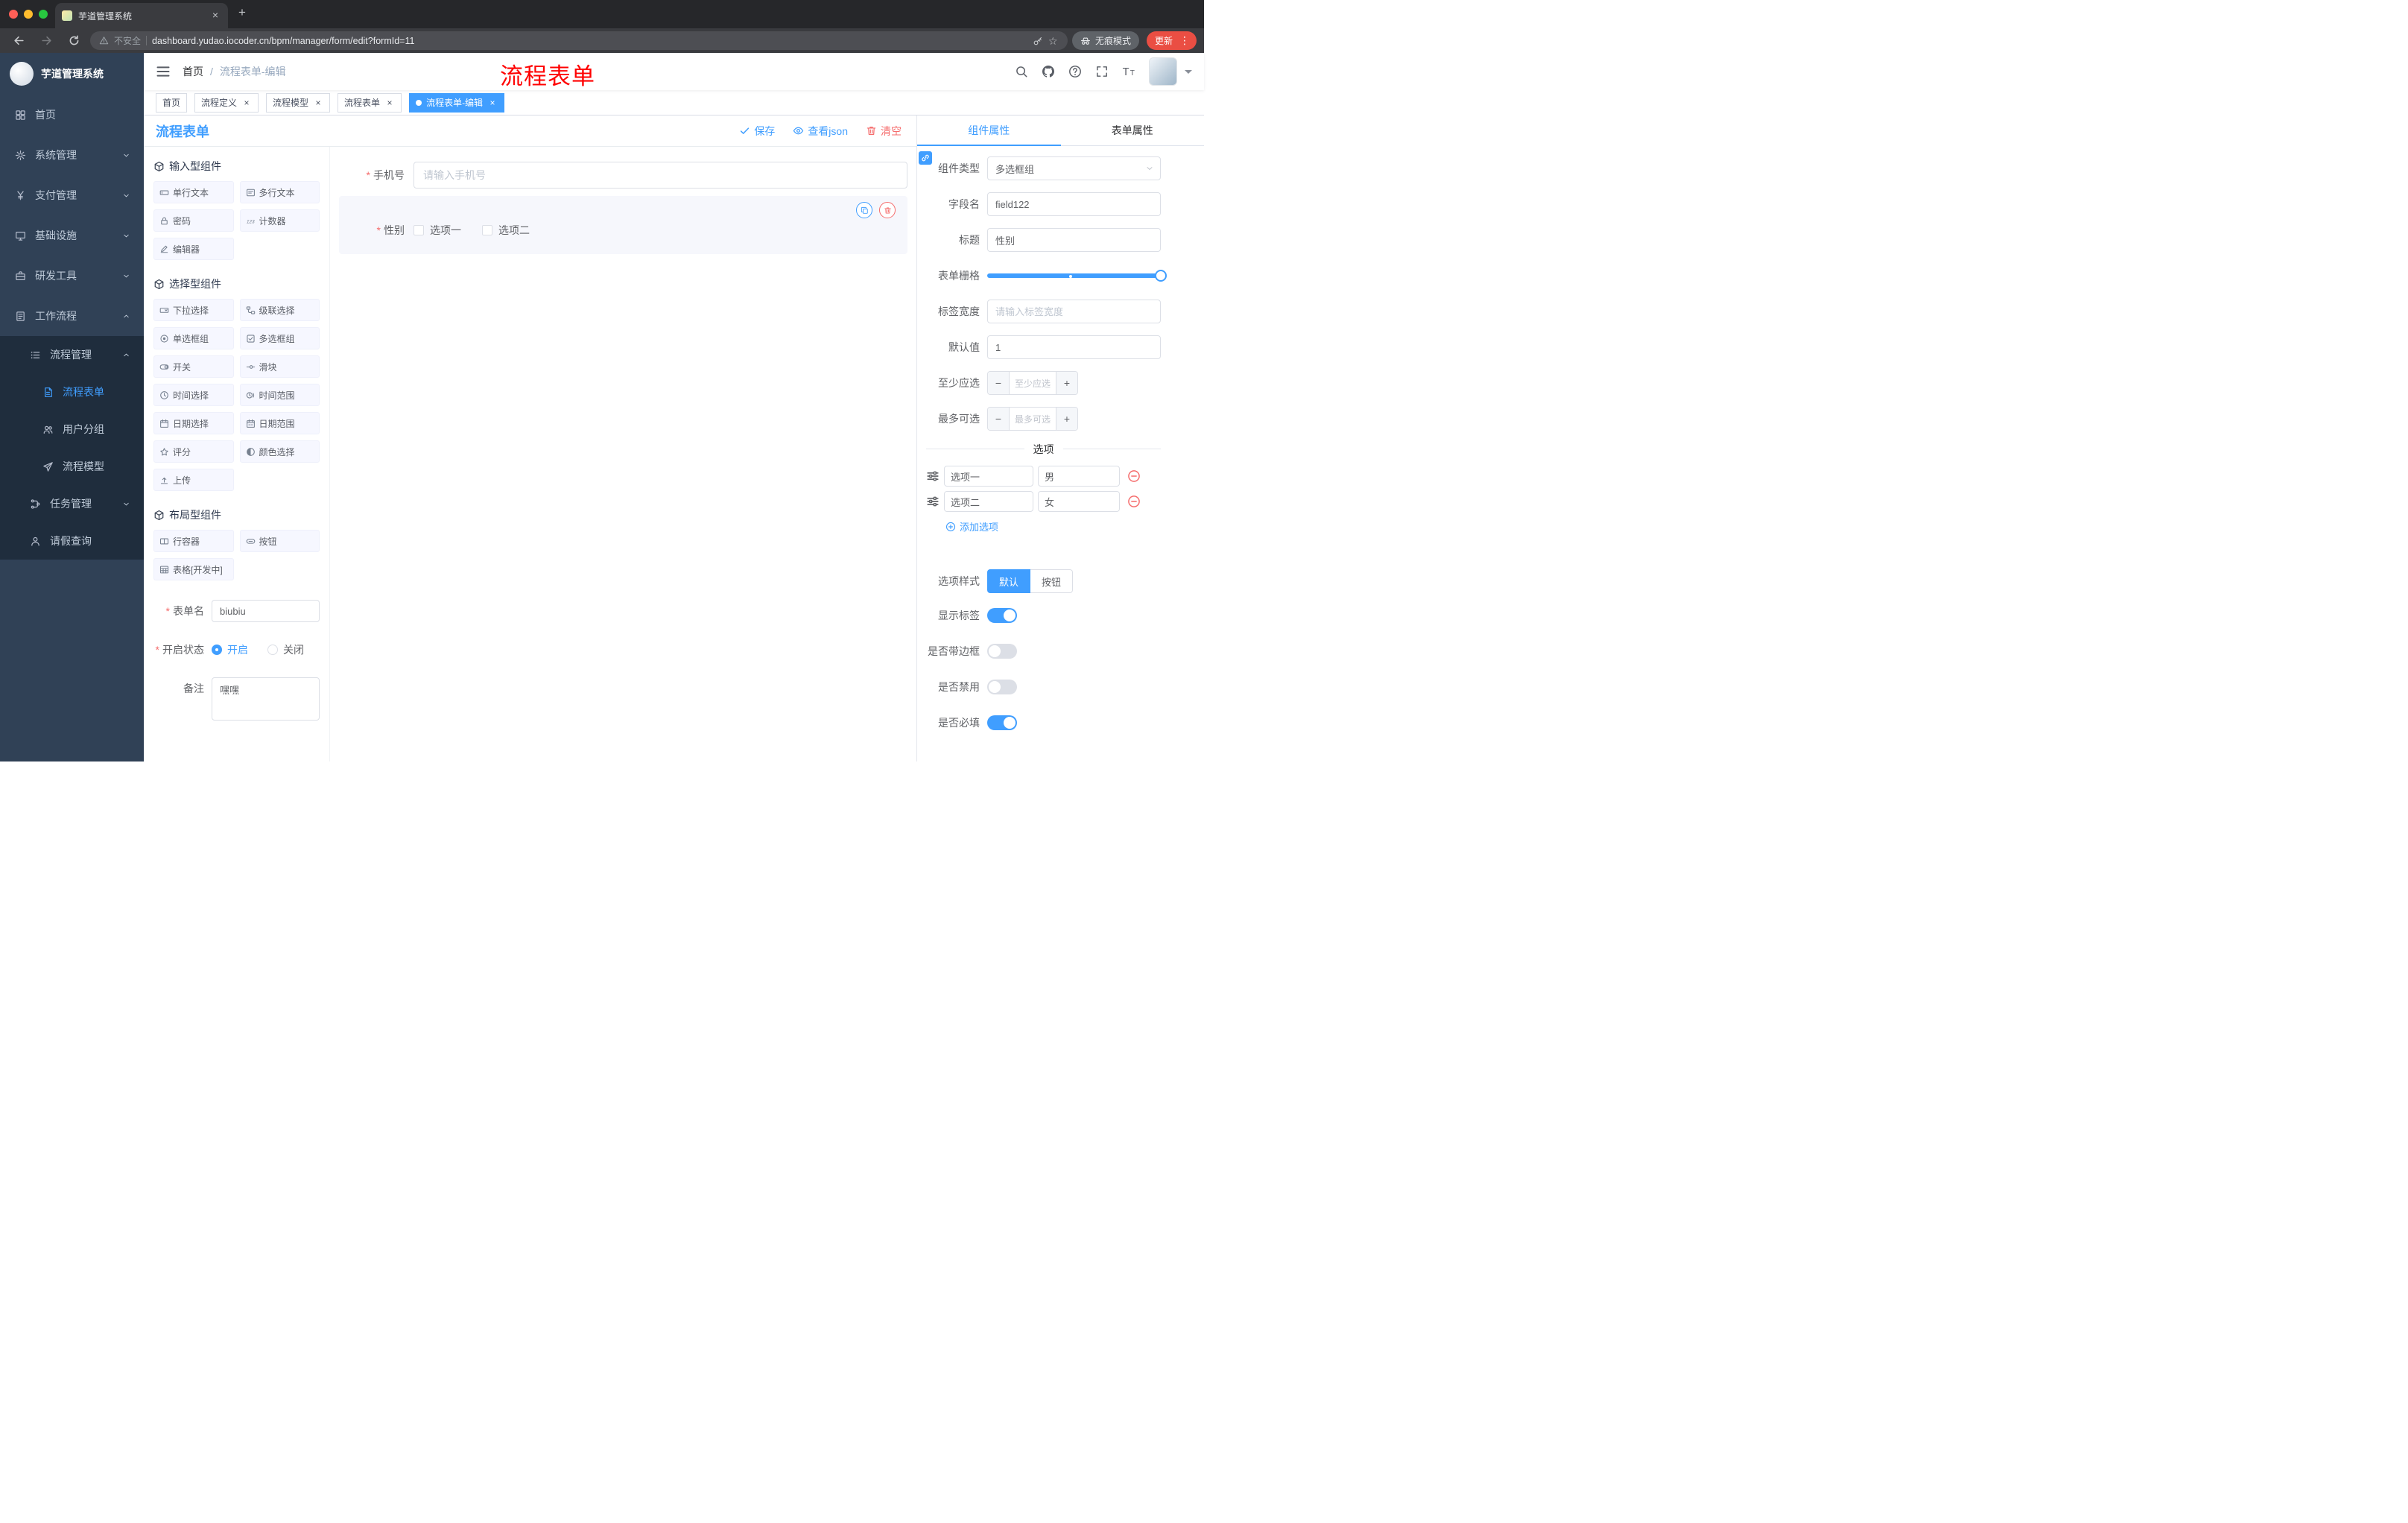 The height and width of the screenshot is (1523, 2408). I want to click on sidebar-item-task-management: 任务管理, so click(72, 504).